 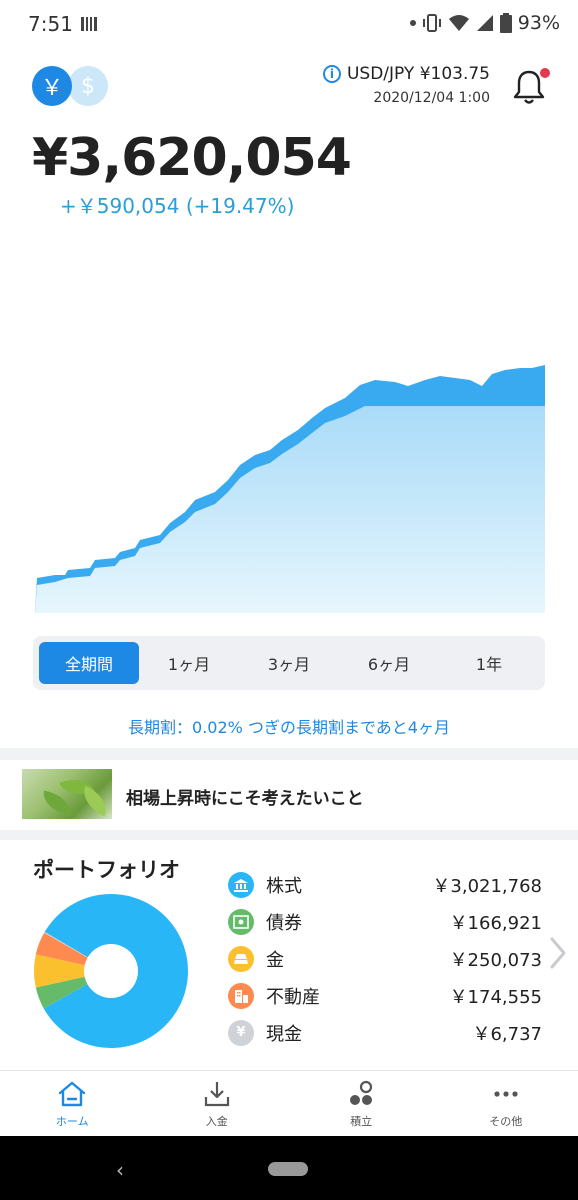 I want to click on info-icon: i, so click(x=331, y=74).